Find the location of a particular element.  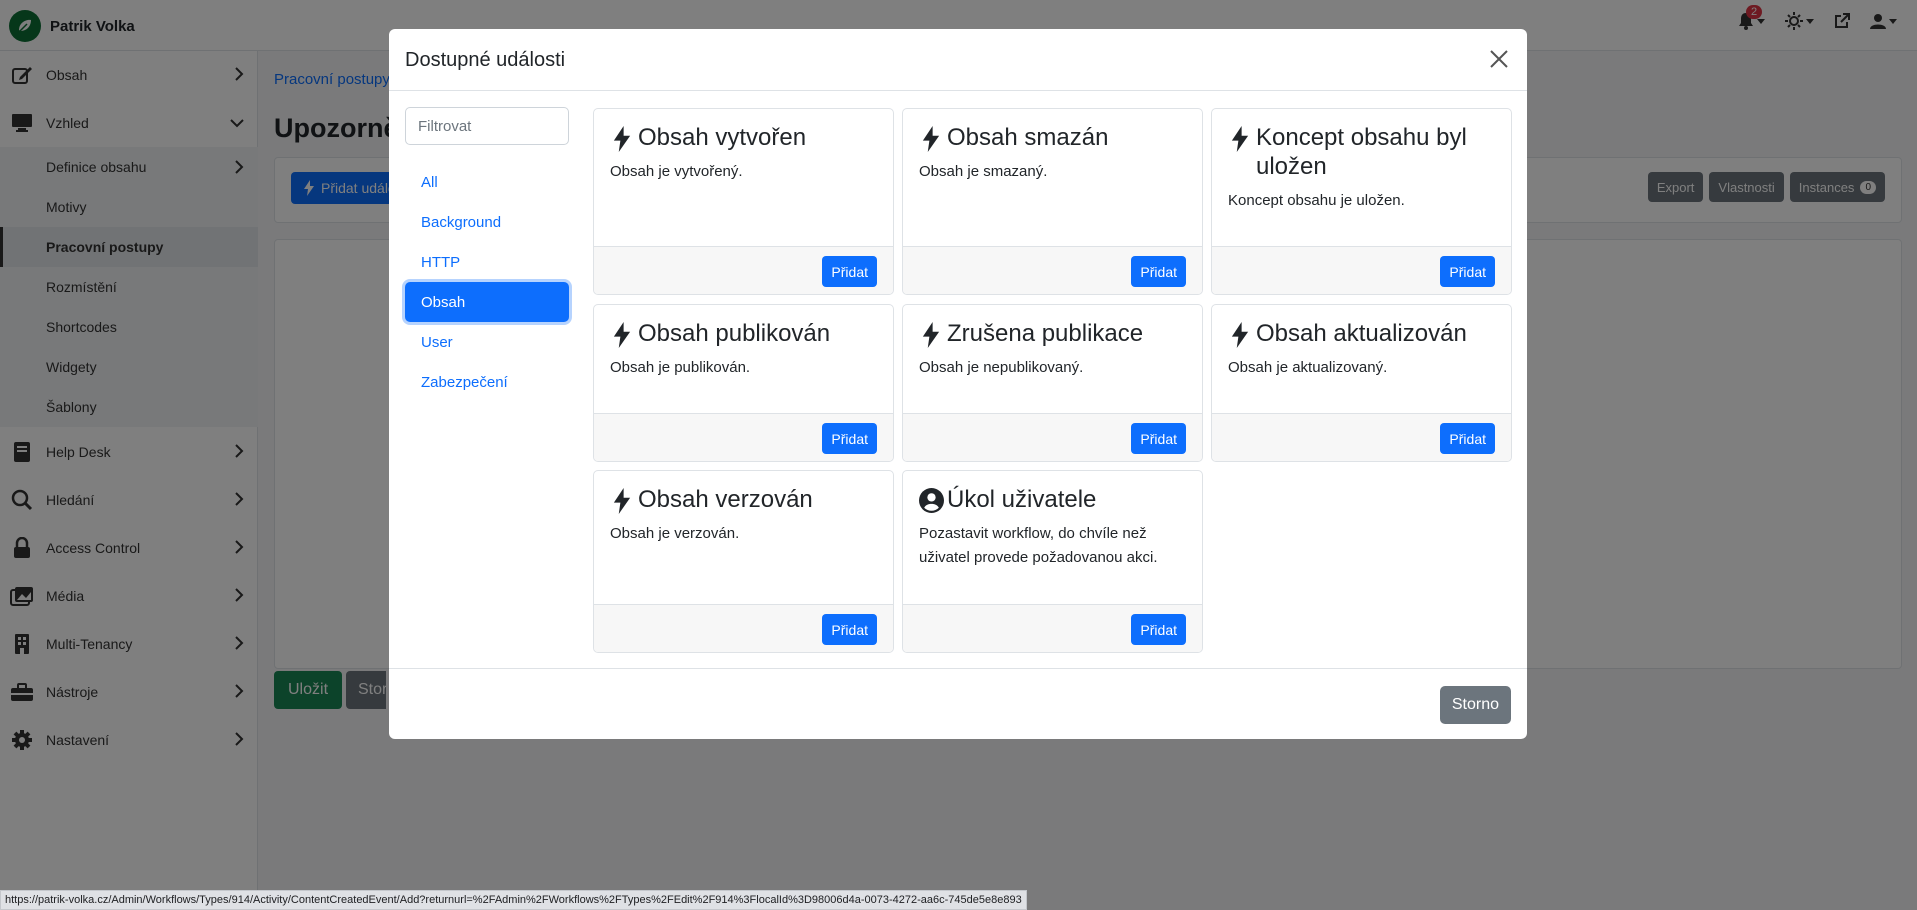

close-button is located at coordinates (1499, 59).